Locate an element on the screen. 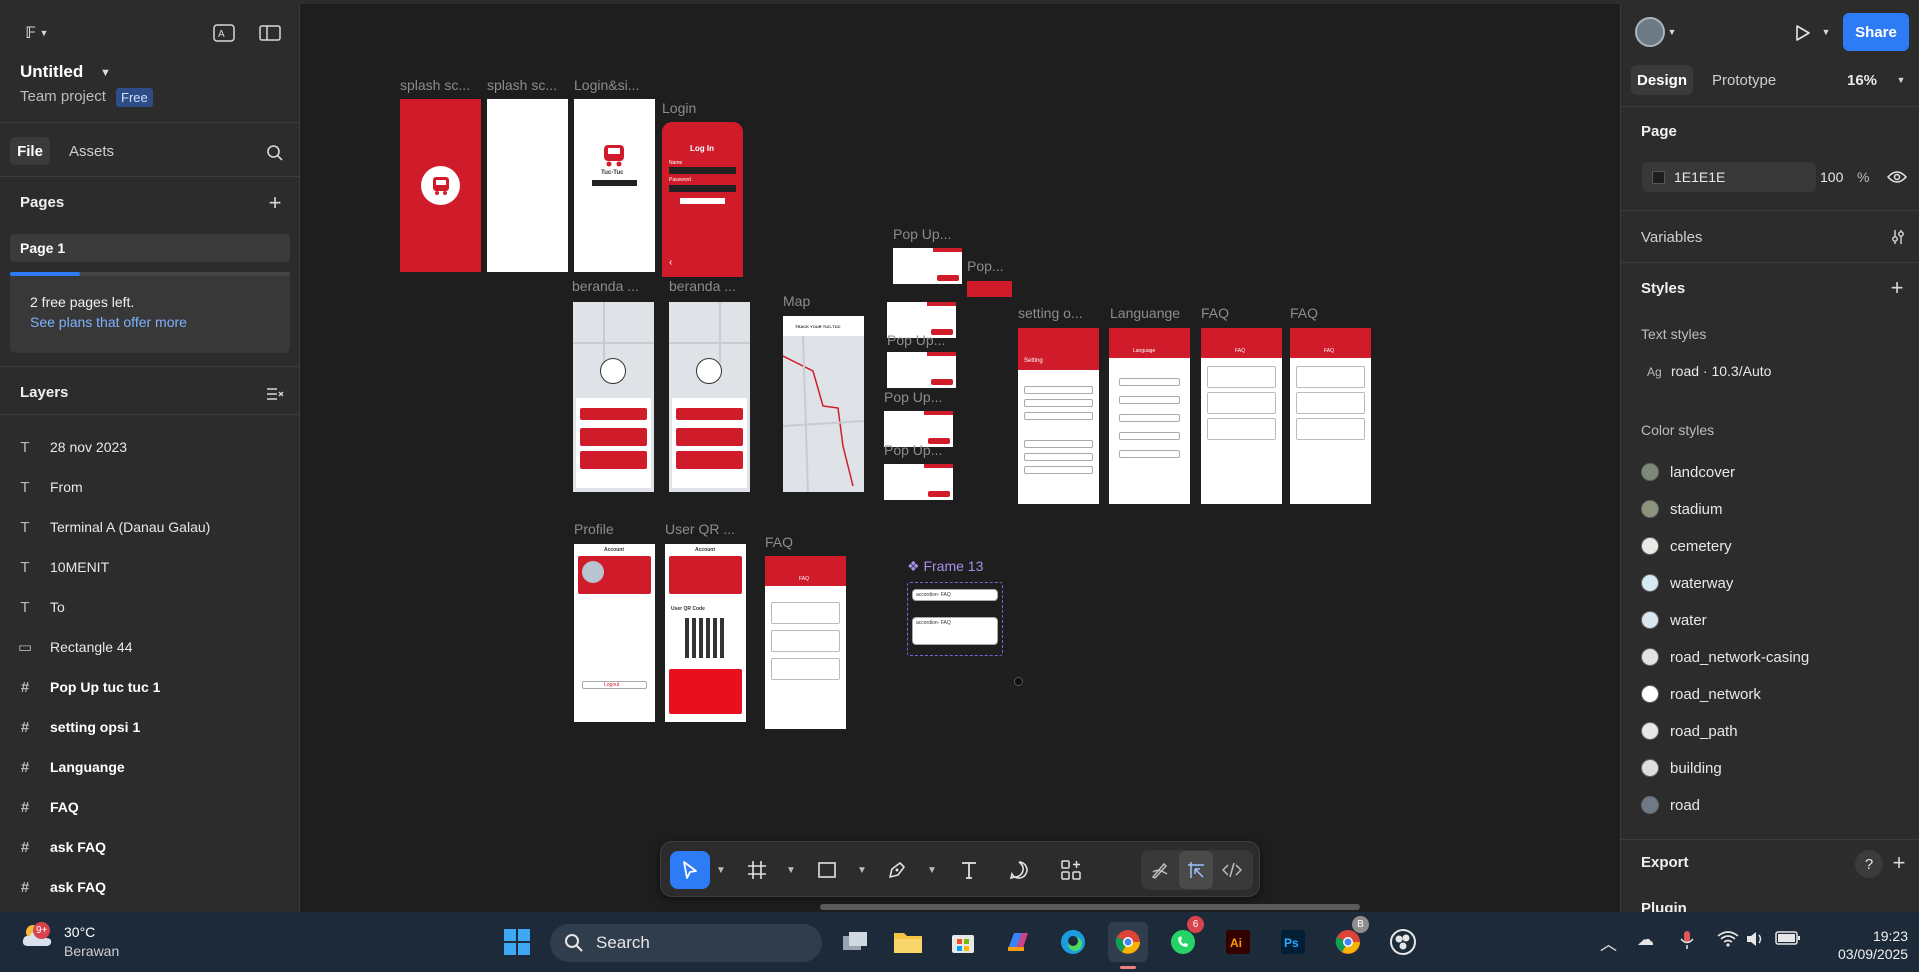 The height and width of the screenshot is (972, 1919). color-style-item: stadium is located at coordinates (1682, 509).